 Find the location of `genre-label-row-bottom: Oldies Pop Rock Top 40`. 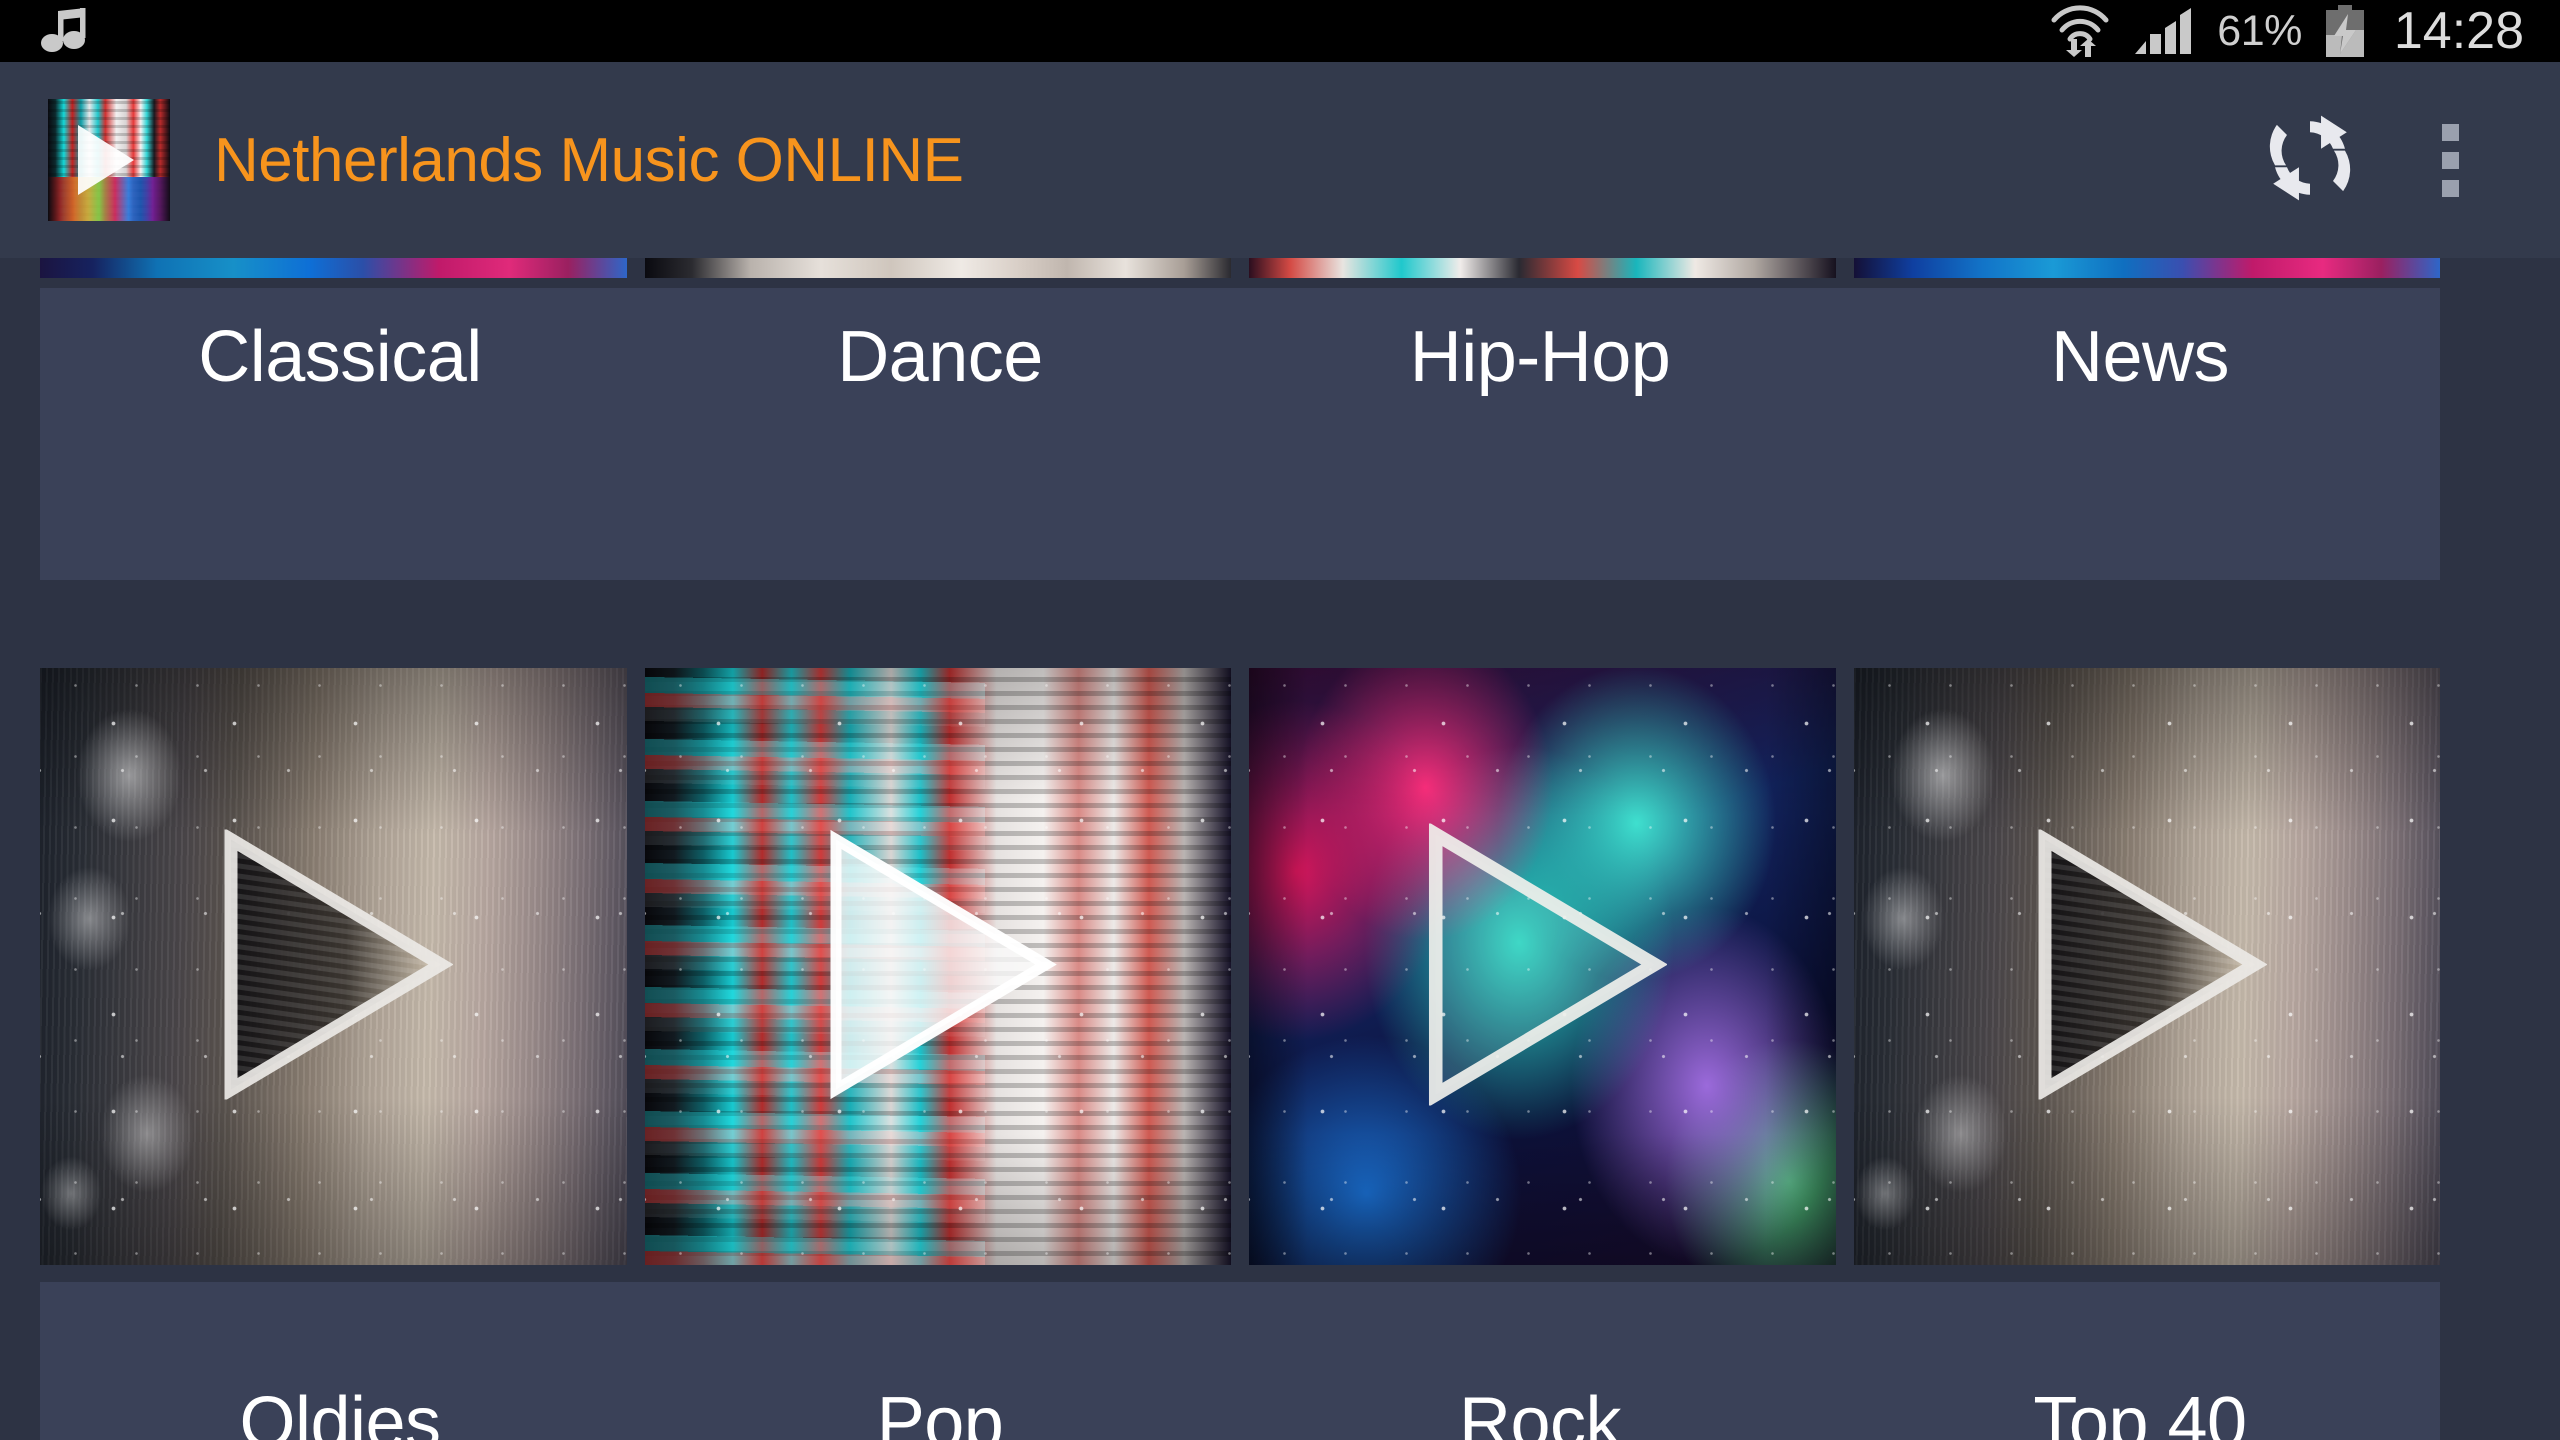

genre-label-row-bottom: Oldies Pop Rock Top 40 is located at coordinates (1240, 1361).